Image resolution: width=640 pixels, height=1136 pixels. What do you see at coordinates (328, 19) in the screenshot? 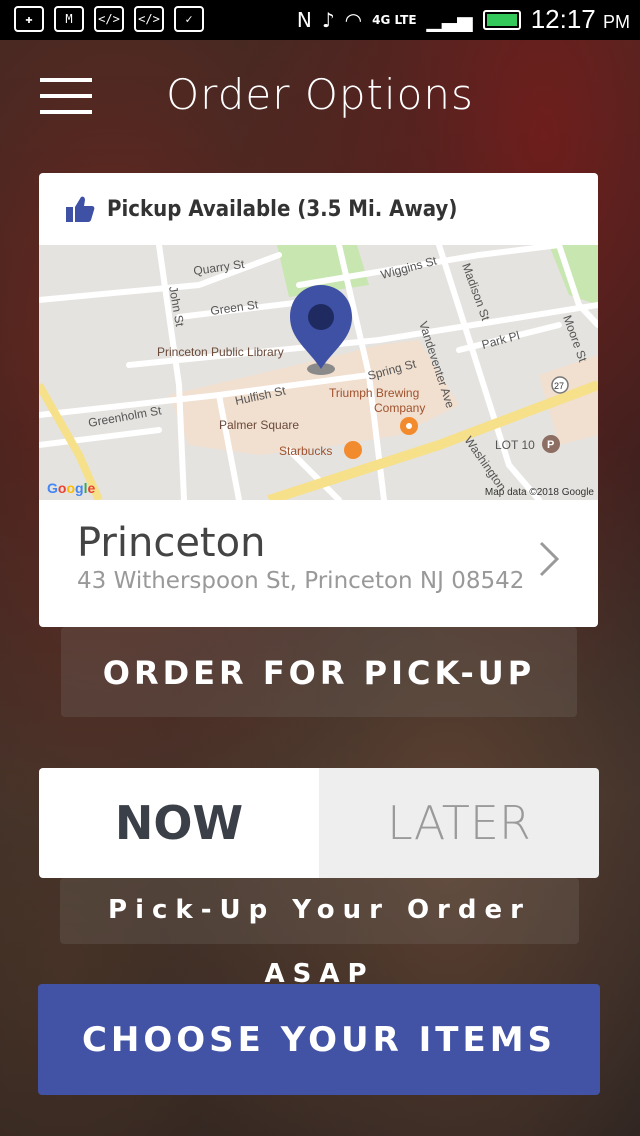
I see `mute-icon: ♪` at bounding box center [328, 19].